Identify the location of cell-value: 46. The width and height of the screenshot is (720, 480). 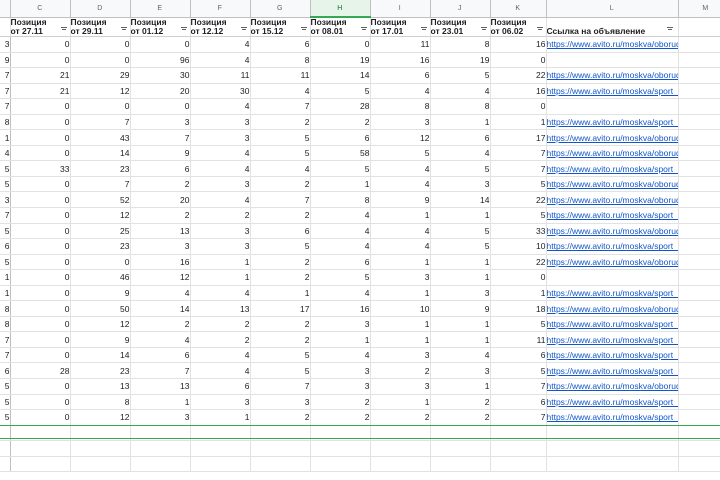
(100, 277).